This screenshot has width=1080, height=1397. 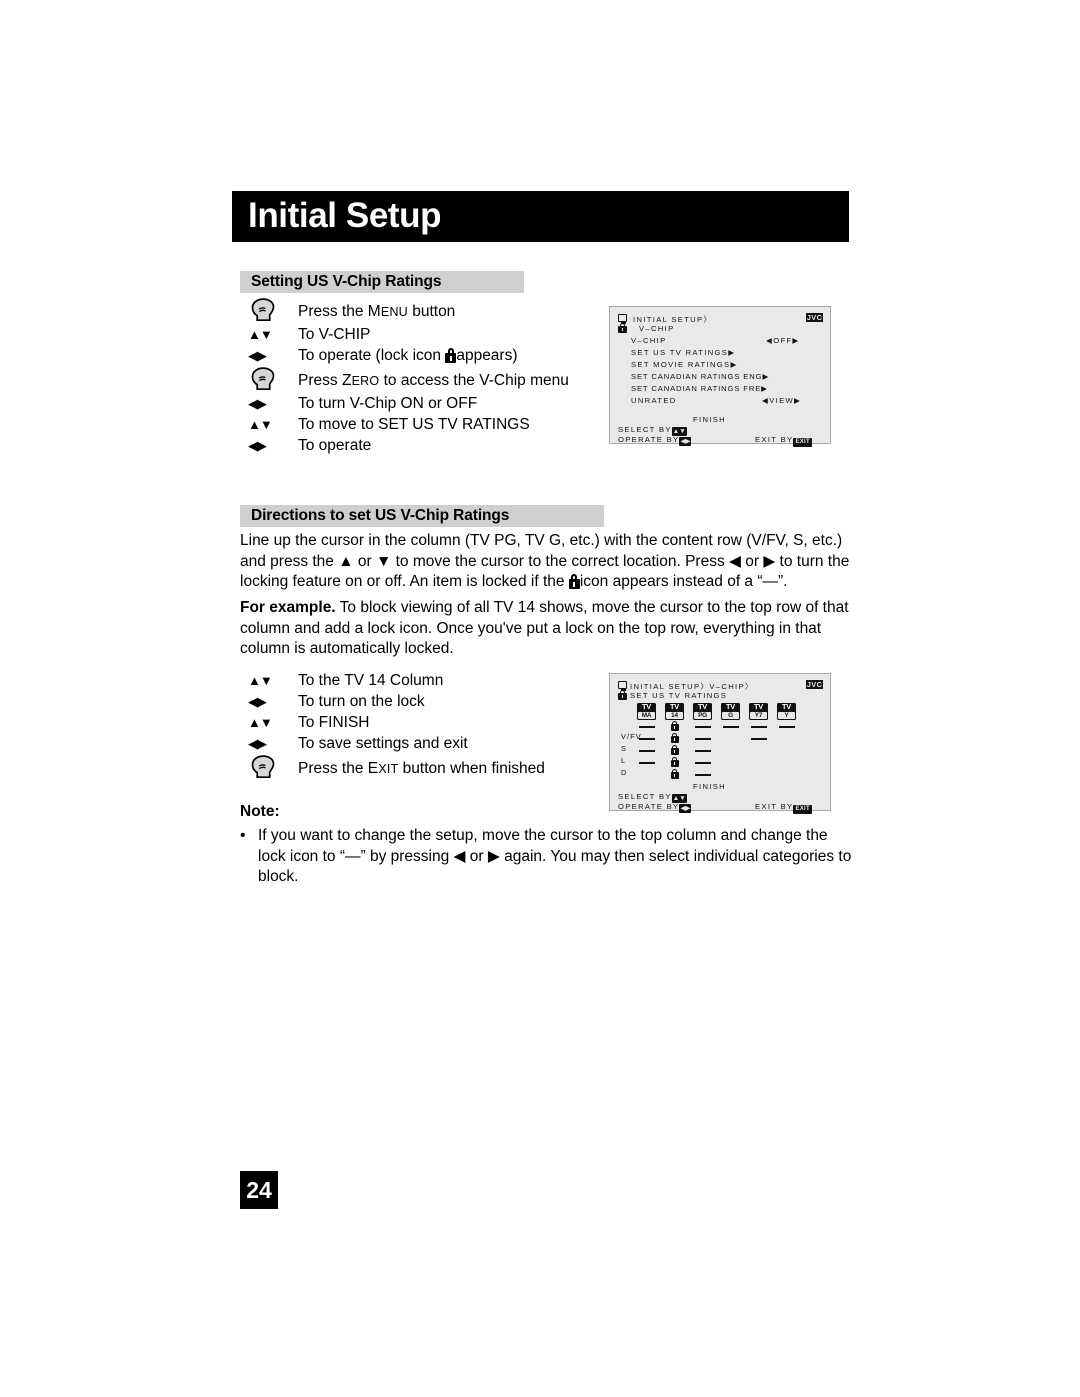 What do you see at coordinates (540, 216) in the screenshot?
I see `chapter-banner: Initial Setup` at bounding box center [540, 216].